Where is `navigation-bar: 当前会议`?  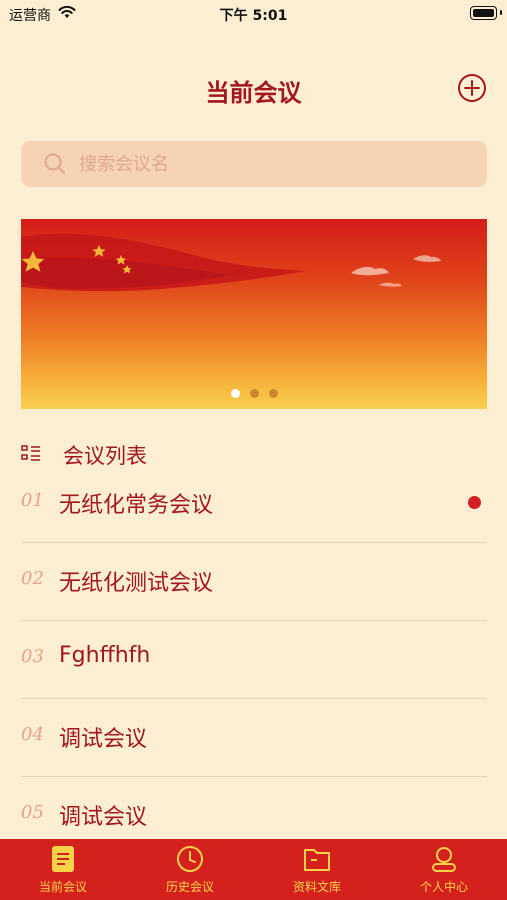
navigation-bar: 当前会议 is located at coordinates (253, 88).